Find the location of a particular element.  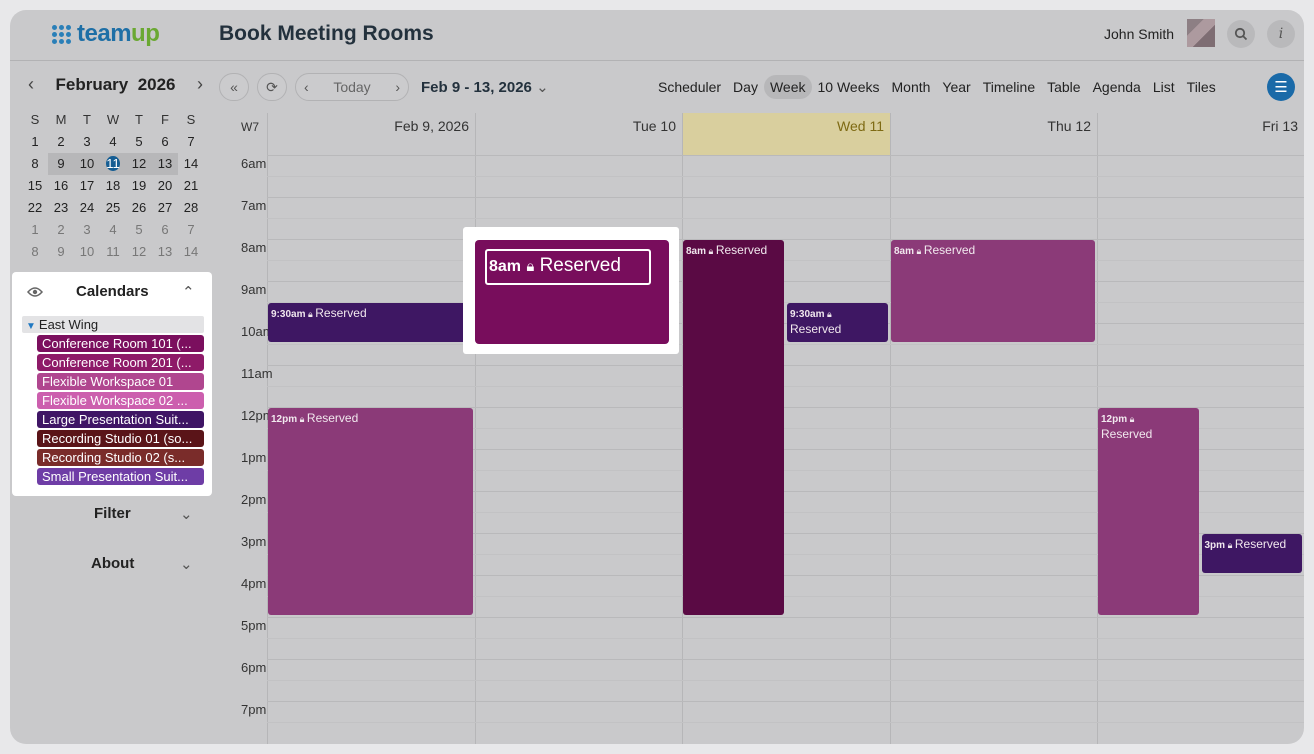

refresh-button: ⟳ is located at coordinates (272, 87).